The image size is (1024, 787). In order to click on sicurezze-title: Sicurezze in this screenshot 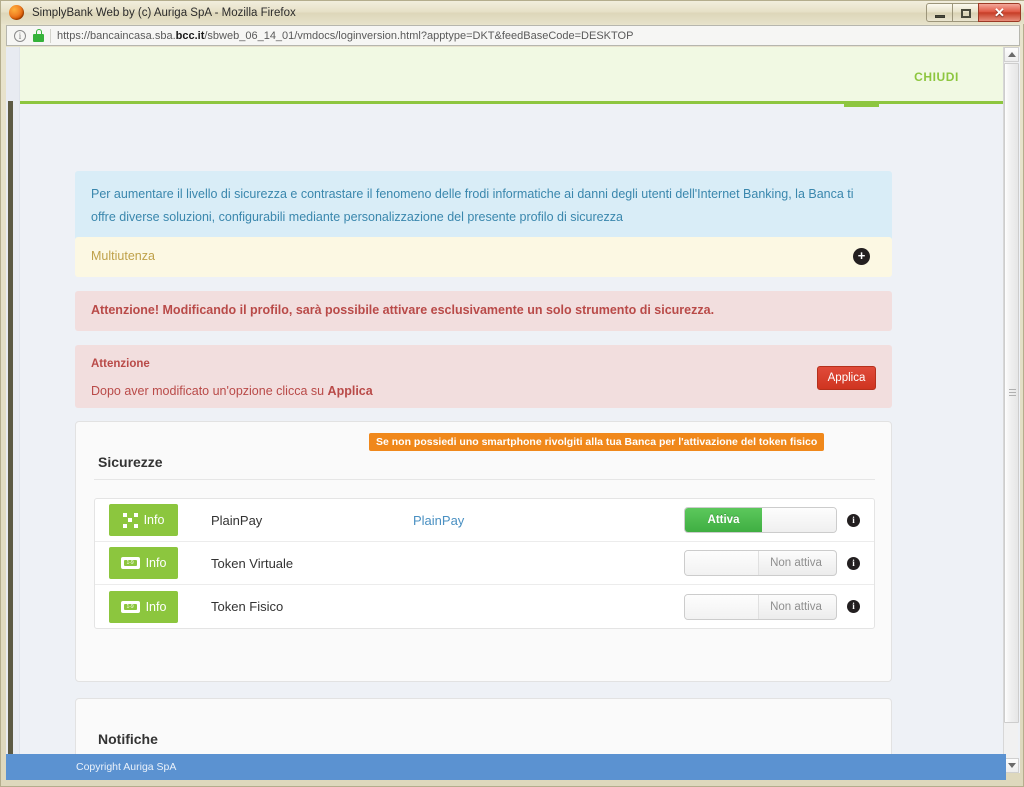, I will do `click(130, 462)`.